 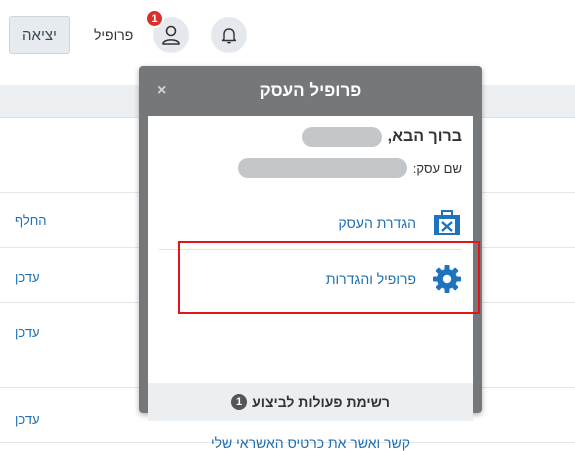 I want to click on logout-button: יציאה, so click(x=39, y=35).